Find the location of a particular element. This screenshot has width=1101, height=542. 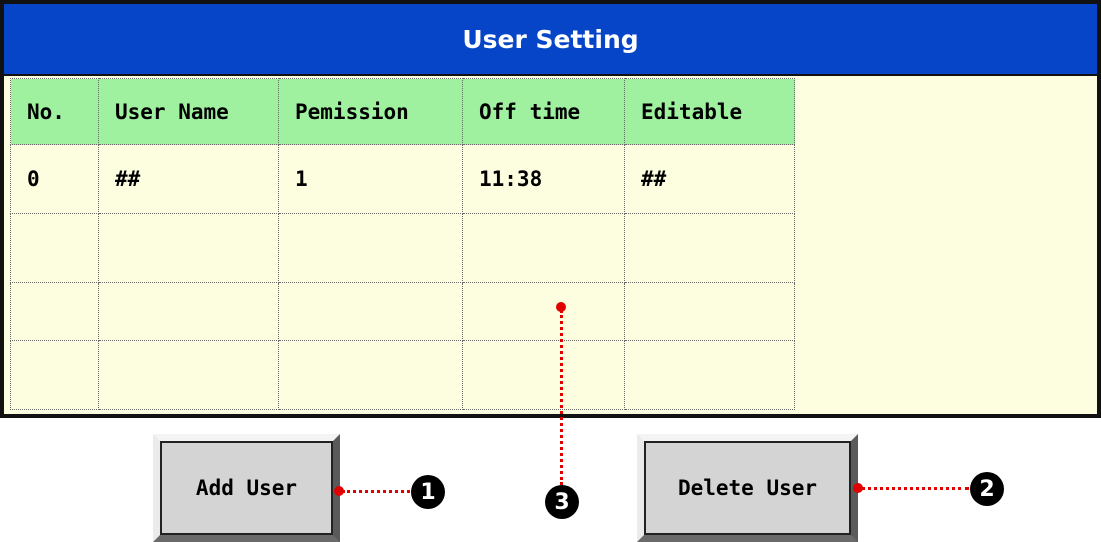

delete-user-label: Delete User is located at coordinates (747, 488).